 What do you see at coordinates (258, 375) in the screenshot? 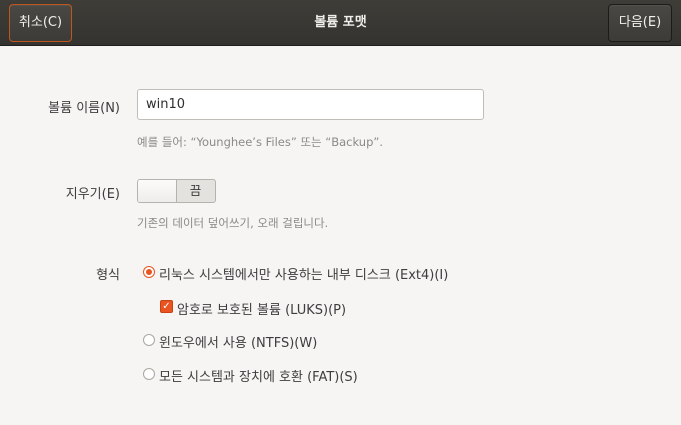
I see `option-fat-label: 모든 시스템과 장치에 호환 (FAT)(S)` at bounding box center [258, 375].